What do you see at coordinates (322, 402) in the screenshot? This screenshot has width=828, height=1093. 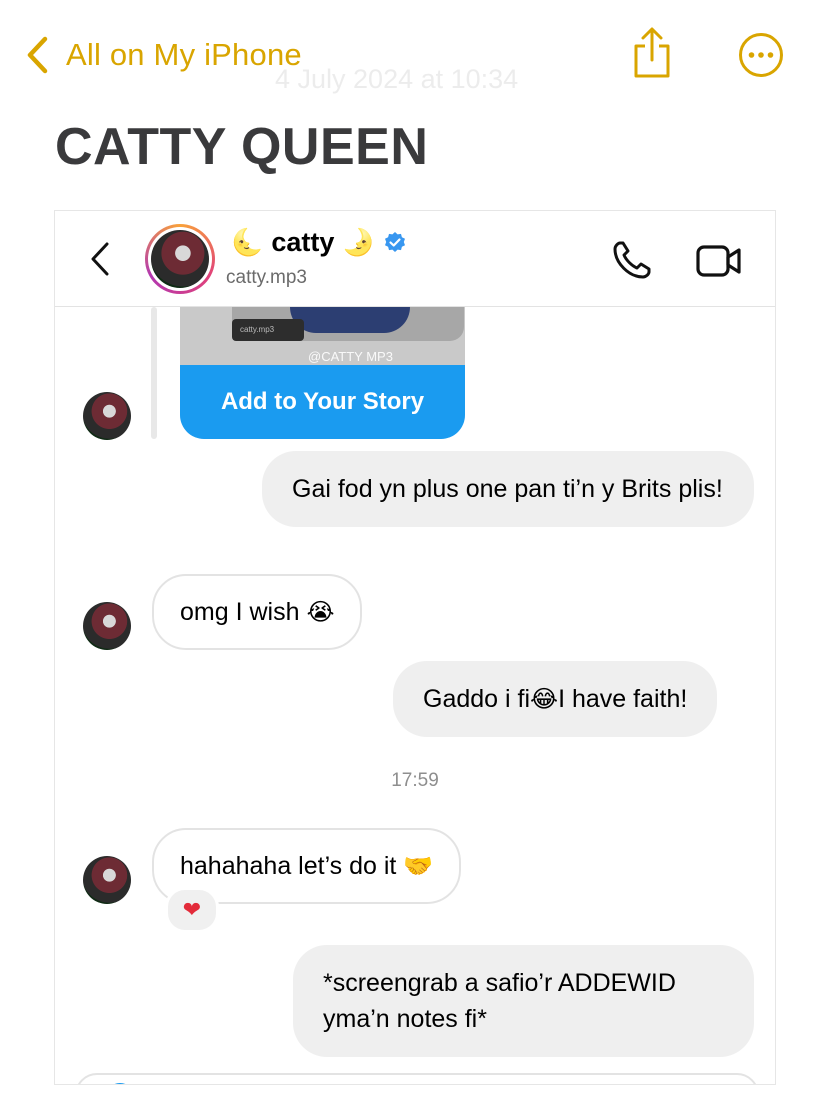 I see `add-to-story-button: Add to Your Story` at bounding box center [322, 402].